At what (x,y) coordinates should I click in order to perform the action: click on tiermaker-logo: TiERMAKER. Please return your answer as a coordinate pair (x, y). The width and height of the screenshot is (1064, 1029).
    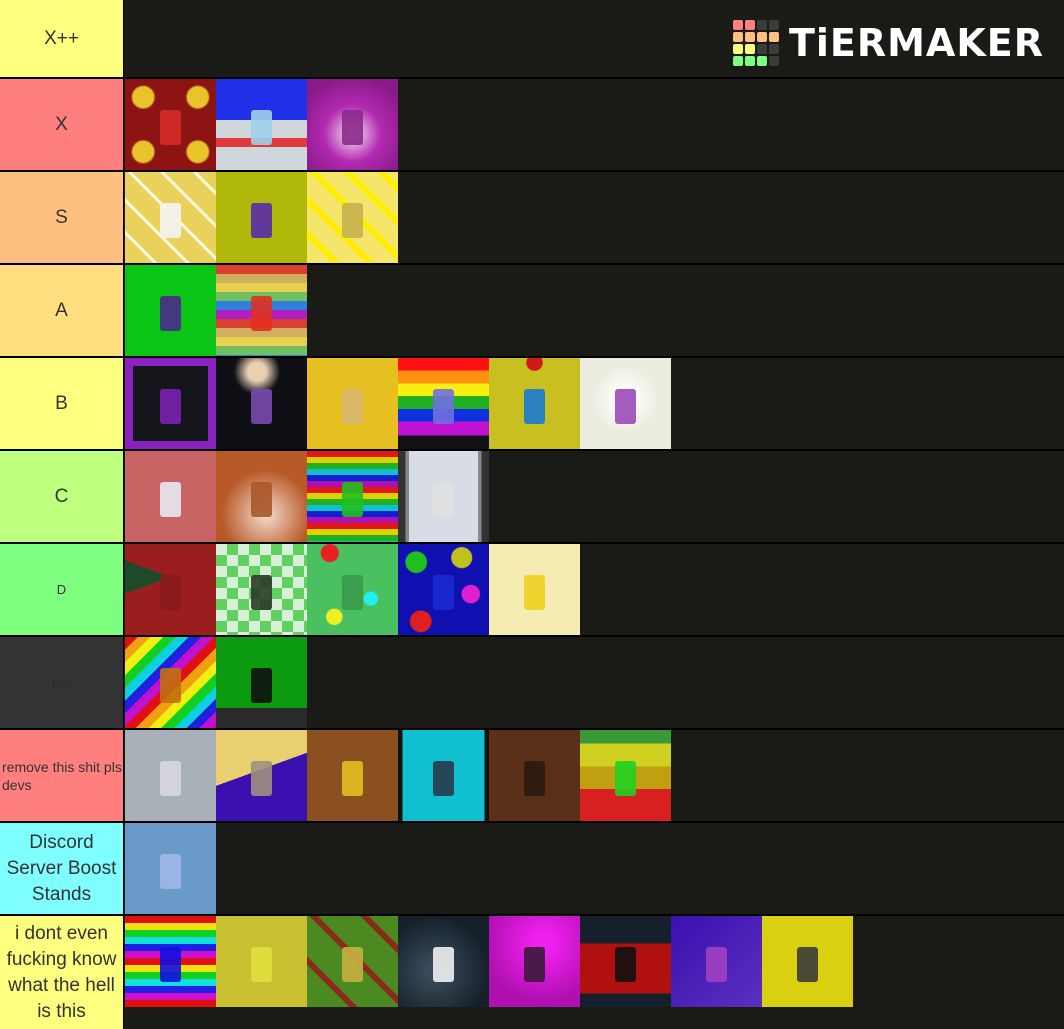
    Looking at the image, I should click on (888, 43).